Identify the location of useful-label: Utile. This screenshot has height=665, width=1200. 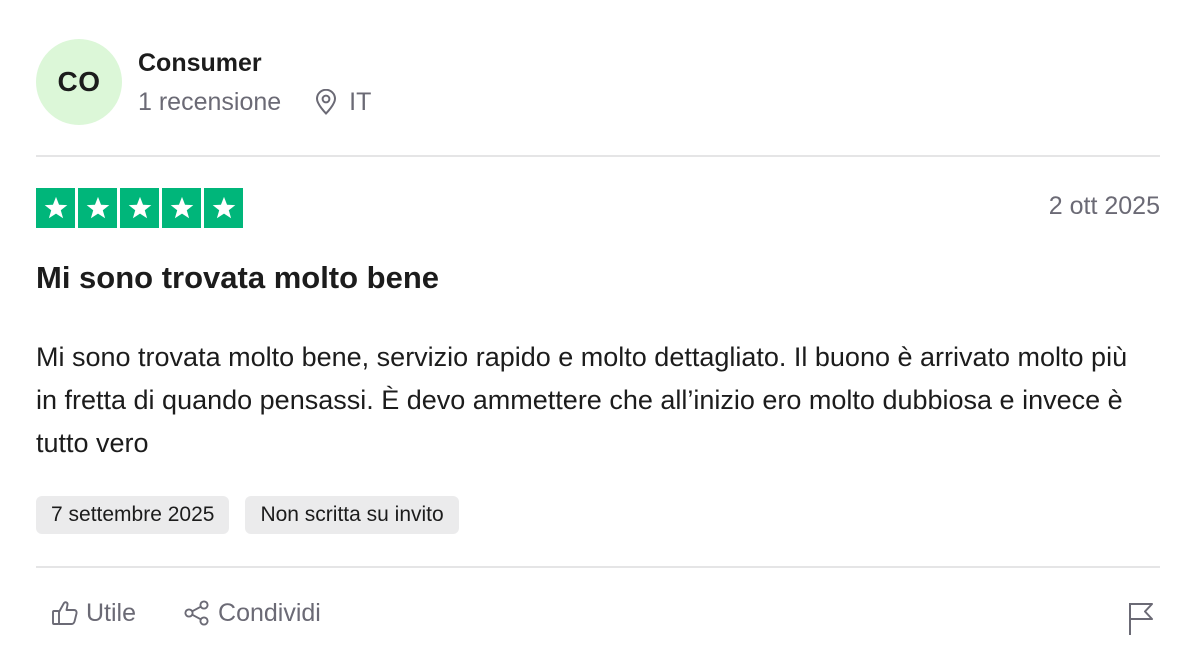
(111, 612).